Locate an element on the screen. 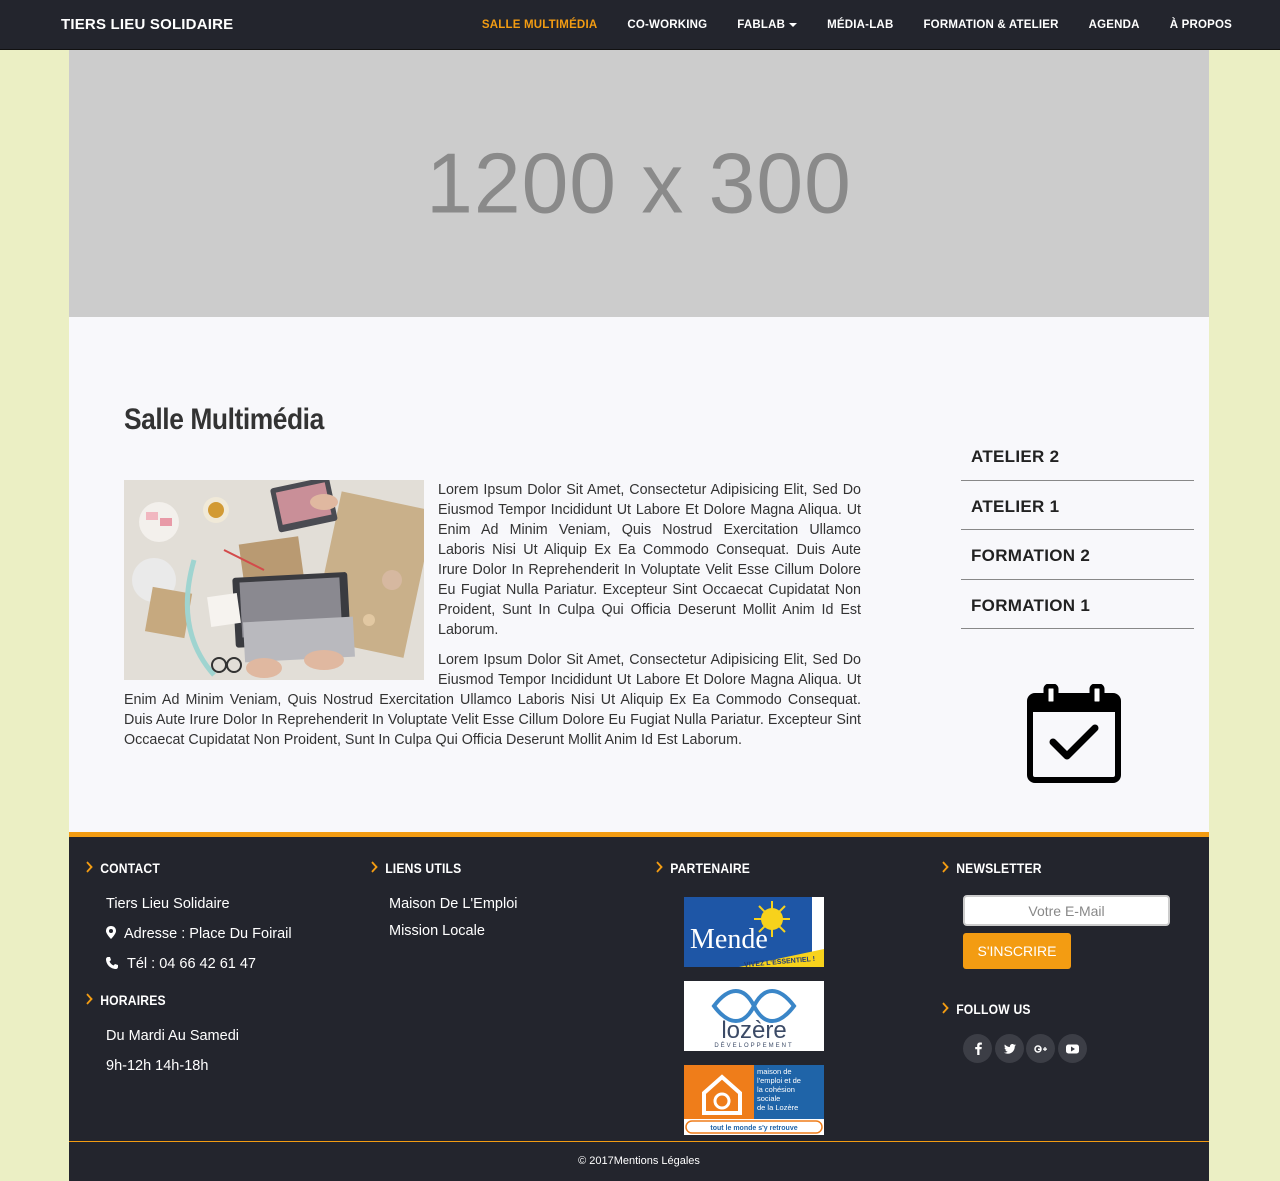 This screenshot has height=1181, width=1280. hero-placeholder-text: 1200 x 300 is located at coordinates (639, 183).